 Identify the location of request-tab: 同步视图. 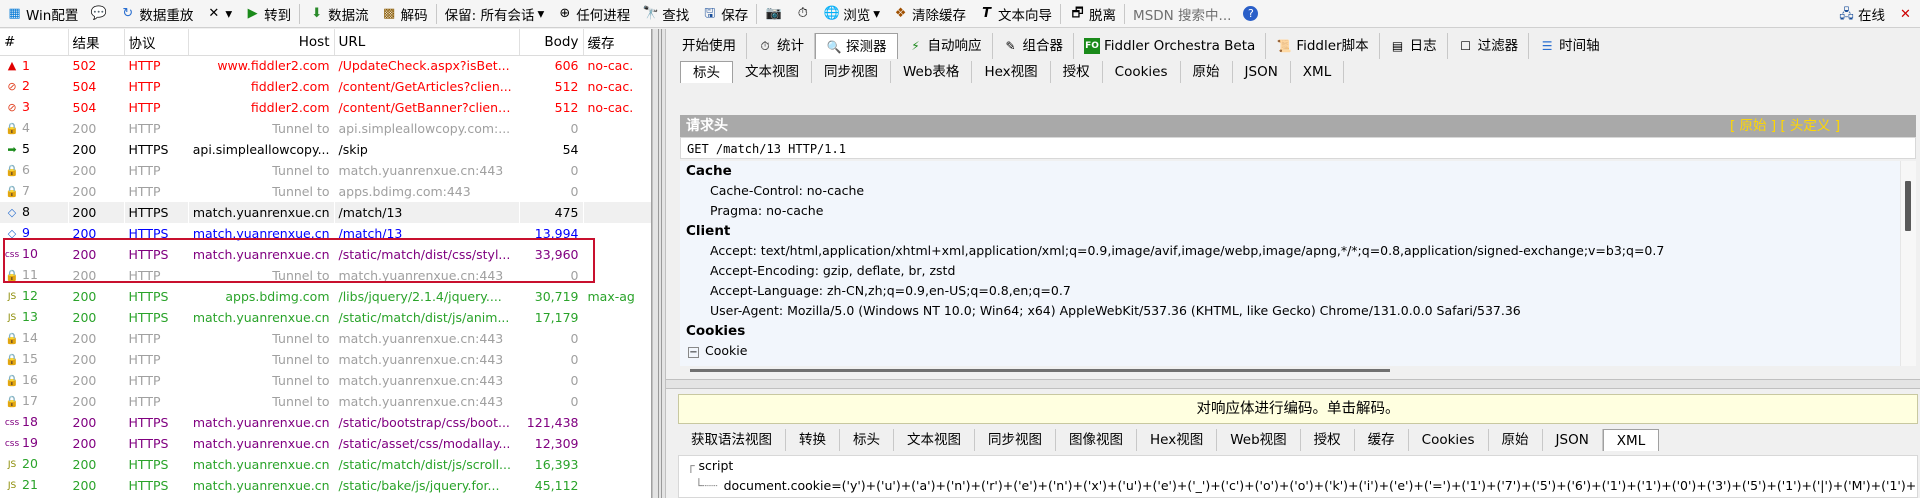
(851, 72).